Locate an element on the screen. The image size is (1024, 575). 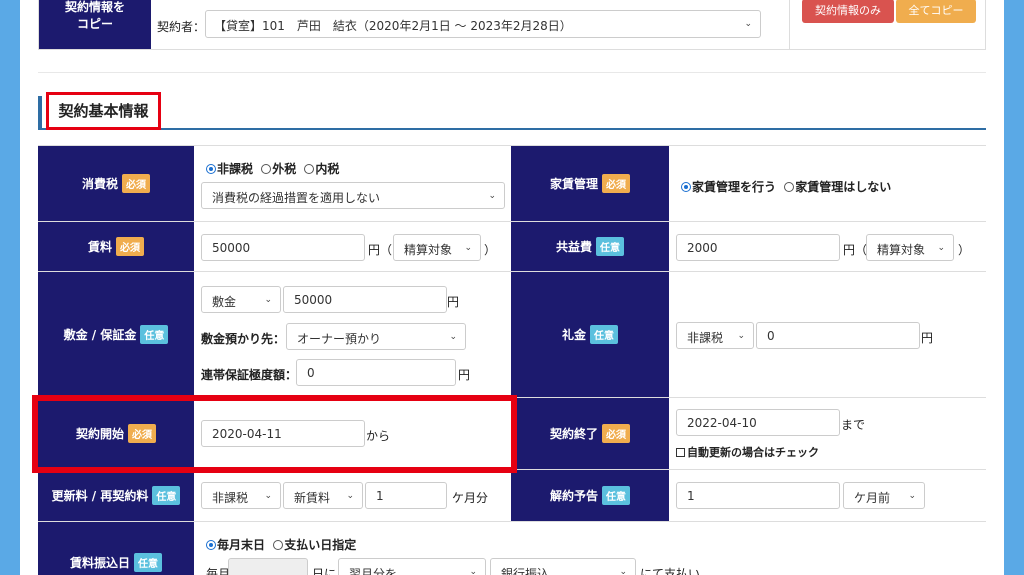
tax-radio-inclusive: 内税 is located at coordinates (321, 169).